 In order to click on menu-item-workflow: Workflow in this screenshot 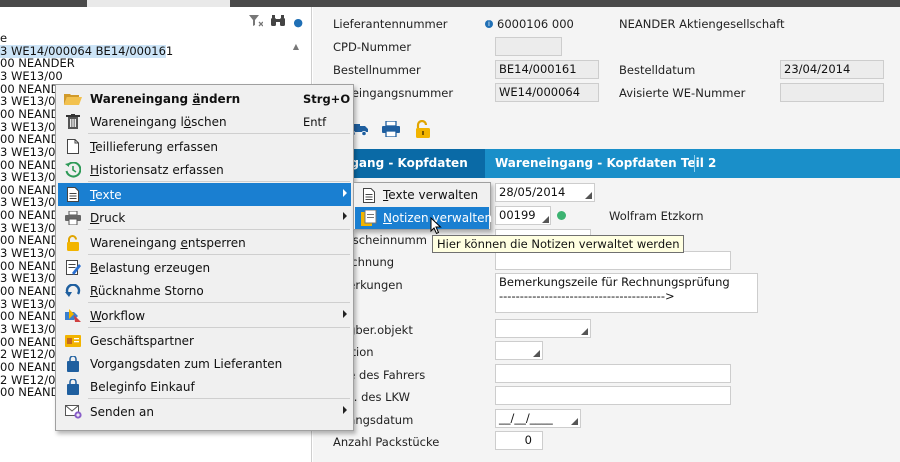, I will do `click(204, 315)`.